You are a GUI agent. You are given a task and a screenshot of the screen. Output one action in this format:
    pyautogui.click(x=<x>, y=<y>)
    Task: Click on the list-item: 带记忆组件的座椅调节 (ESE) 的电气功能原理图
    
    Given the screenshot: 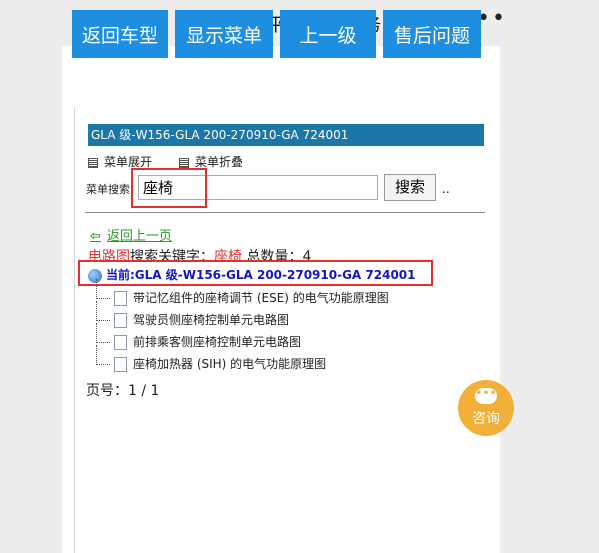 What is the action you would take?
    pyautogui.click(x=242, y=295)
    